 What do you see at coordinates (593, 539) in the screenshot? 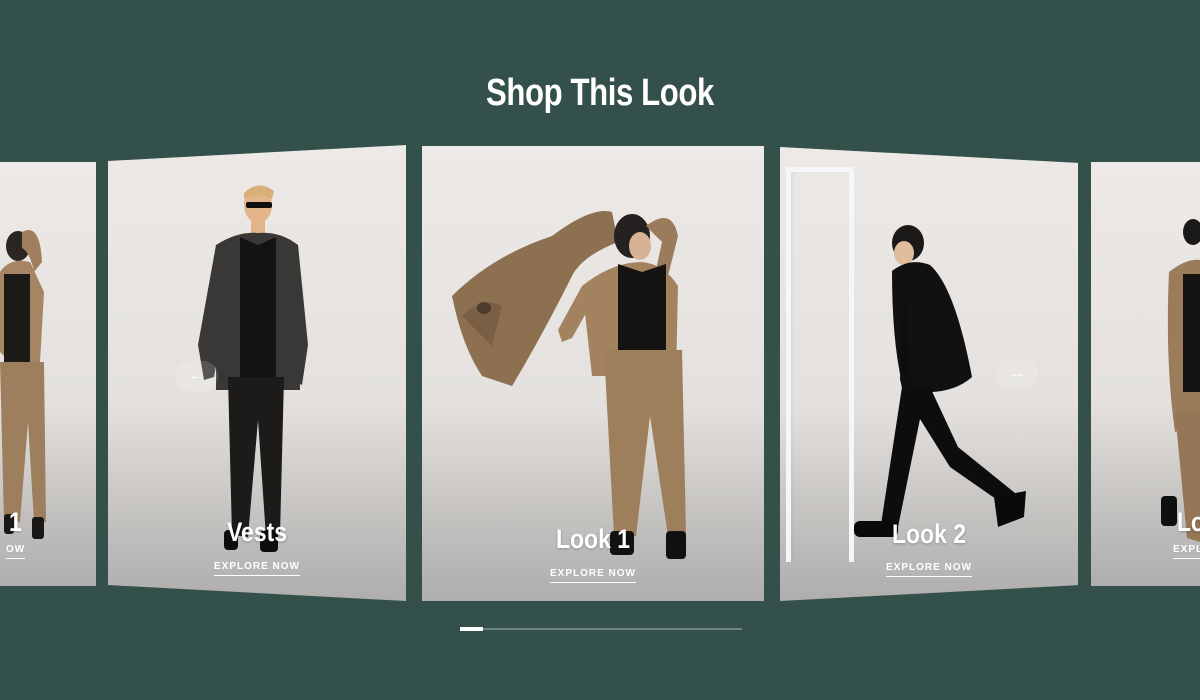
I see `card-label: Look 1` at bounding box center [593, 539].